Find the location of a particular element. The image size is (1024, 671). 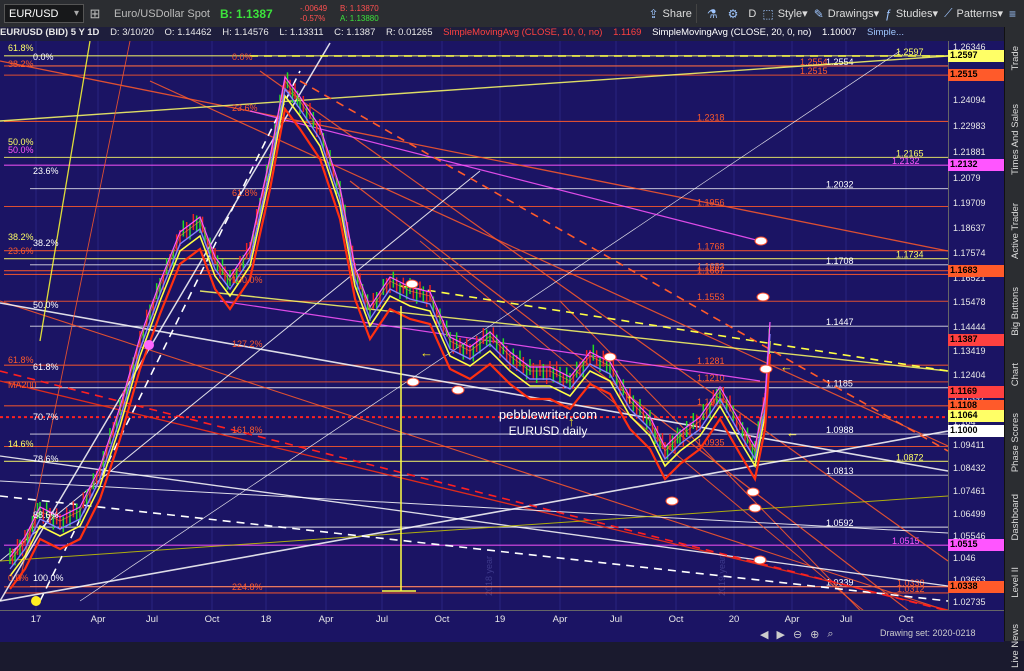

price-badge: 1.1169 is located at coordinates (977, 391).